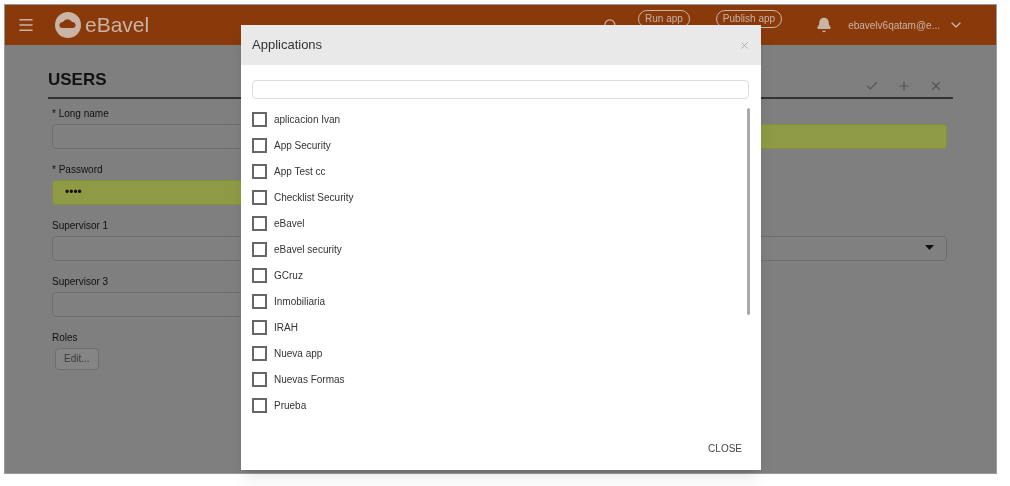 The height and width of the screenshot is (486, 1010). What do you see at coordinates (748, 211) in the screenshot?
I see `scrollbar` at bounding box center [748, 211].